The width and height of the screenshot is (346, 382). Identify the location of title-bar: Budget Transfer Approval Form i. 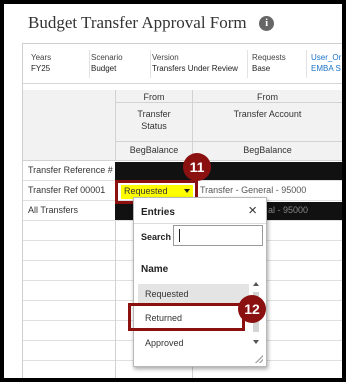
(173, 22).